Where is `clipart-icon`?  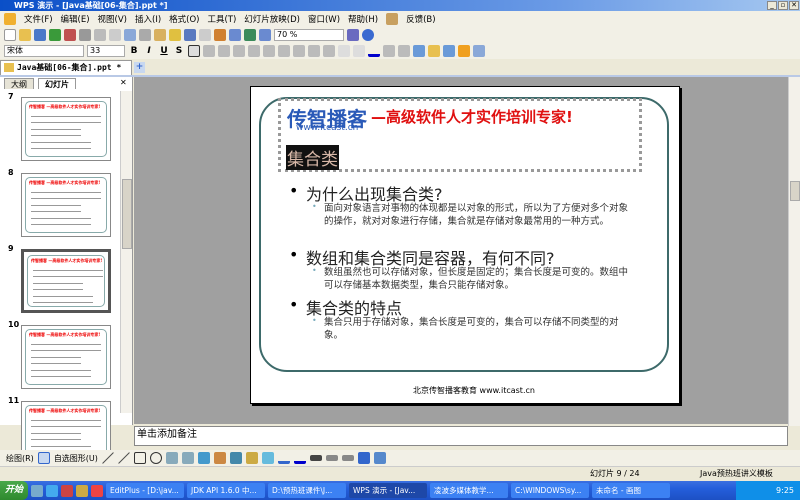 clipart-icon is located at coordinates (235, 458).